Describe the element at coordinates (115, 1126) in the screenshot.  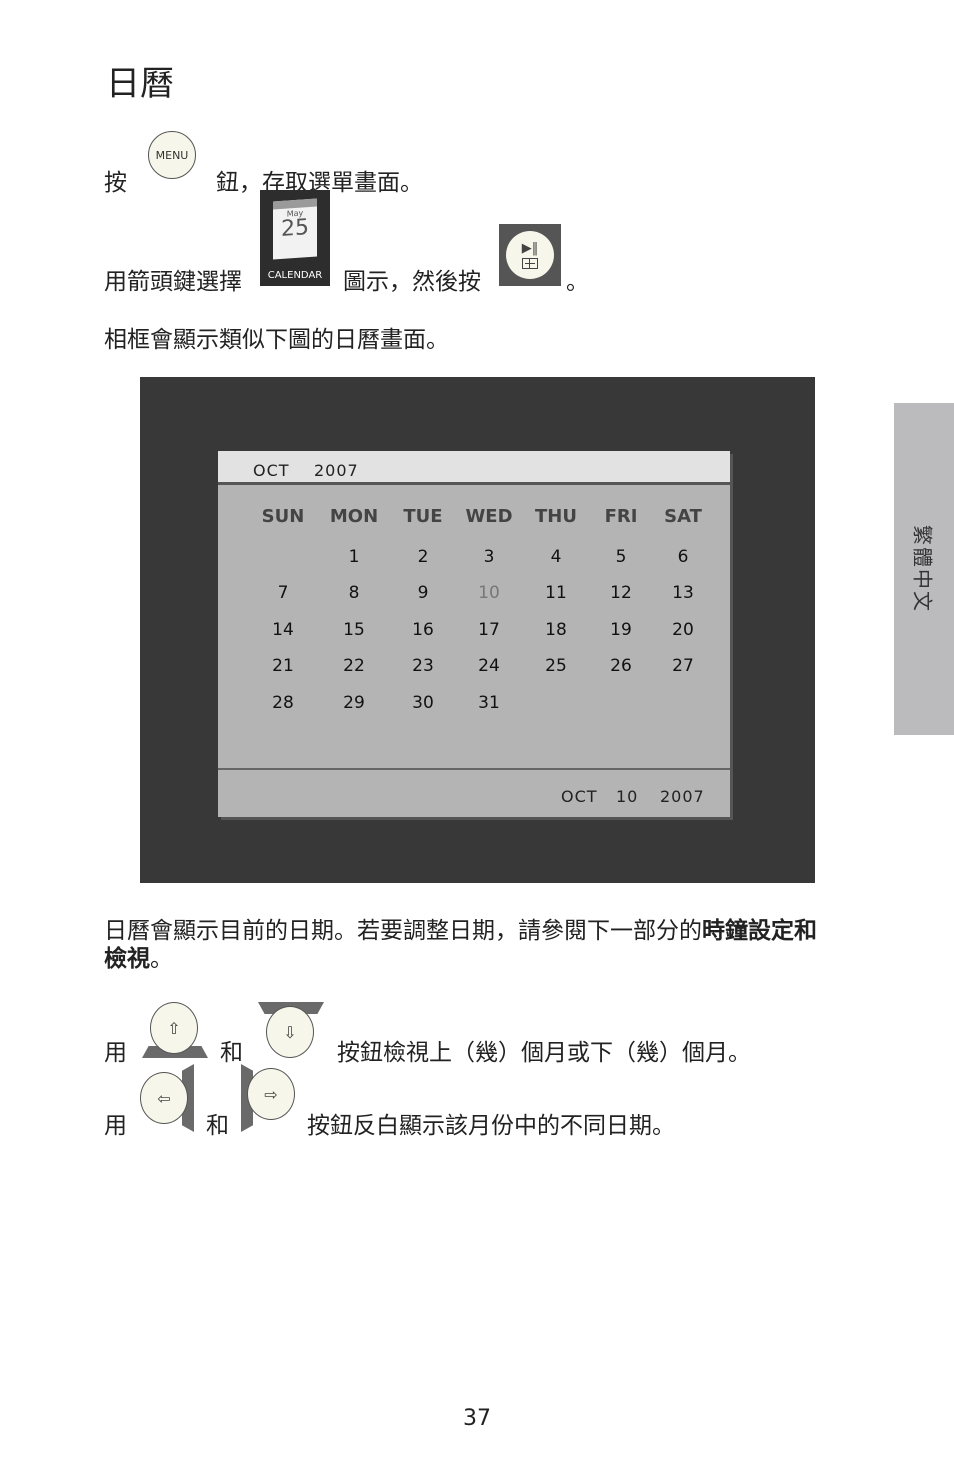
I see `nav2-prefix: 用` at that location.